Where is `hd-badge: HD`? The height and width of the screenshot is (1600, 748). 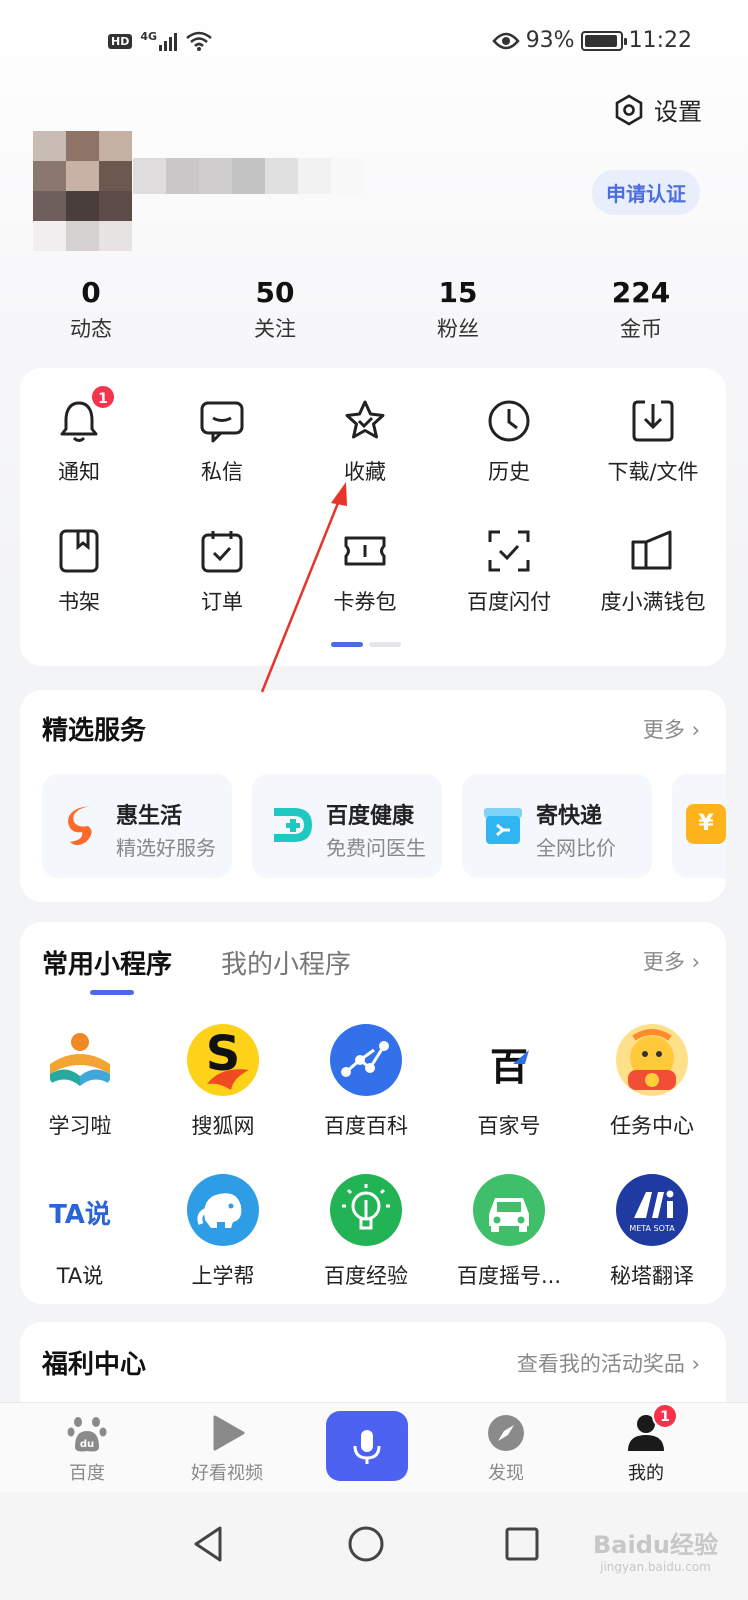 hd-badge: HD is located at coordinates (120, 41).